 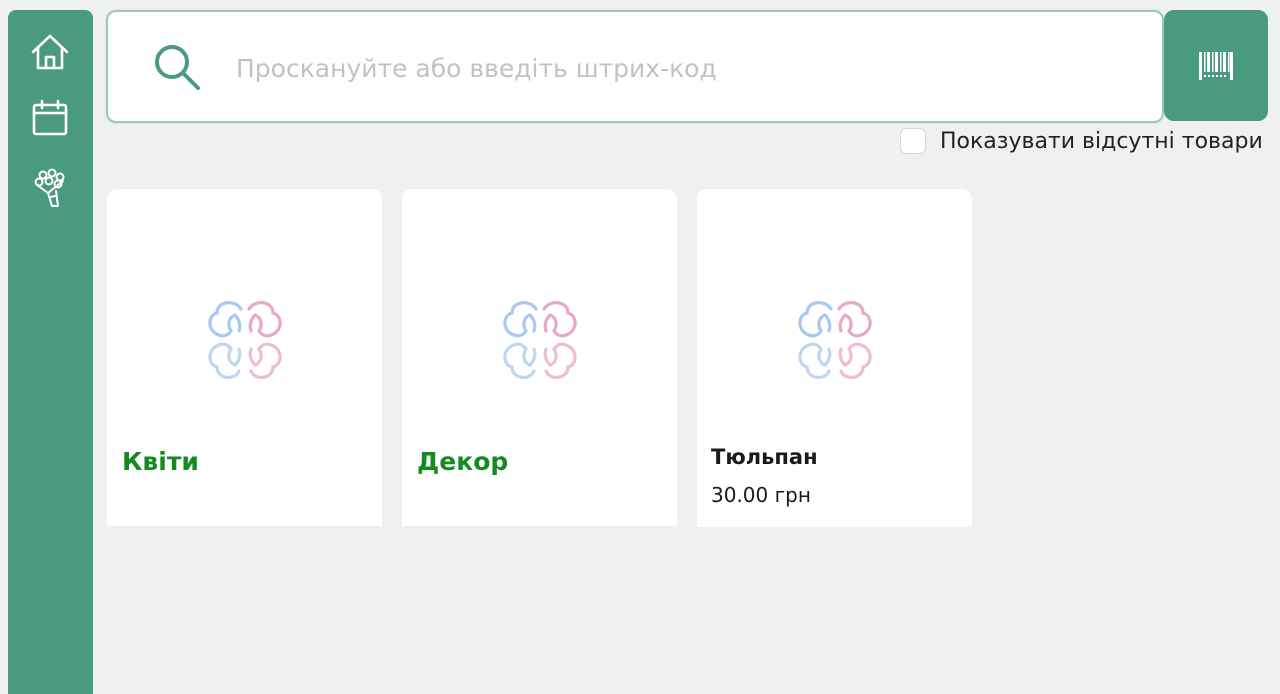 I want to click on product-card-tulip: Тюльпан 30.00 грн, so click(x=834, y=358).